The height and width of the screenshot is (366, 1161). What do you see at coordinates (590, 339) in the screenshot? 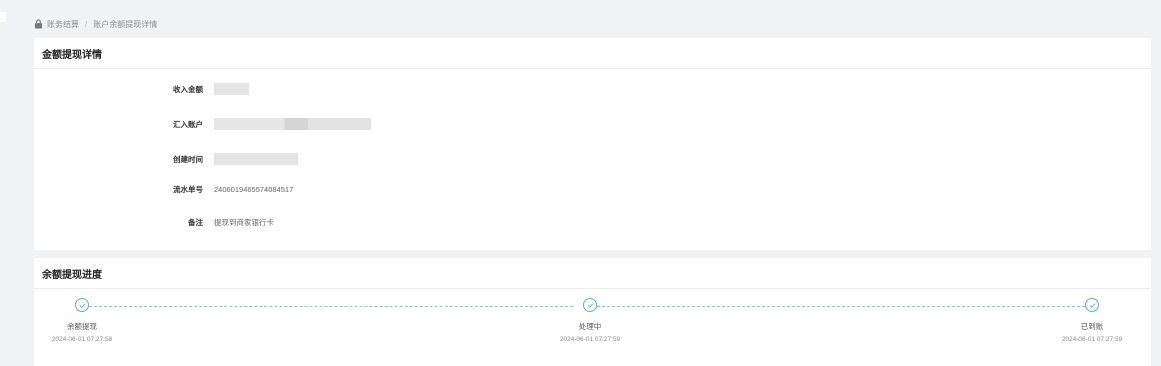
I see `step-2-time: 2024-06-01 07:27:59` at bounding box center [590, 339].